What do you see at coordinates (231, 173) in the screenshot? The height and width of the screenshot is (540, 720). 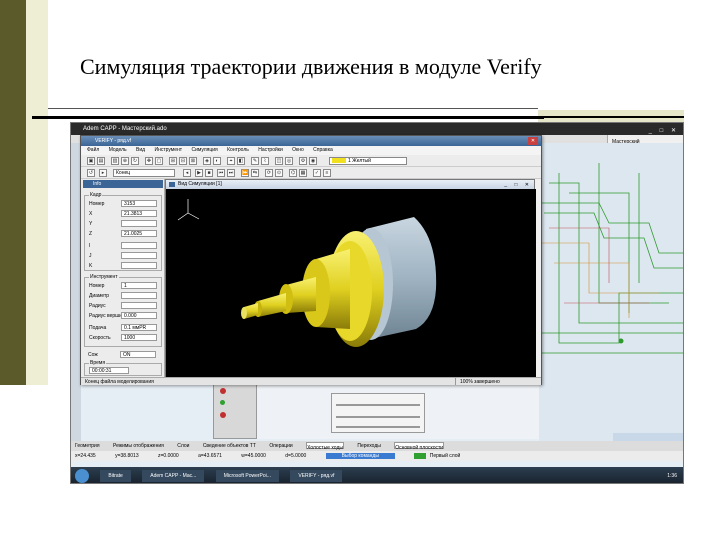 I see `step-forward-icon: ⏭` at bounding box center [231, 173].